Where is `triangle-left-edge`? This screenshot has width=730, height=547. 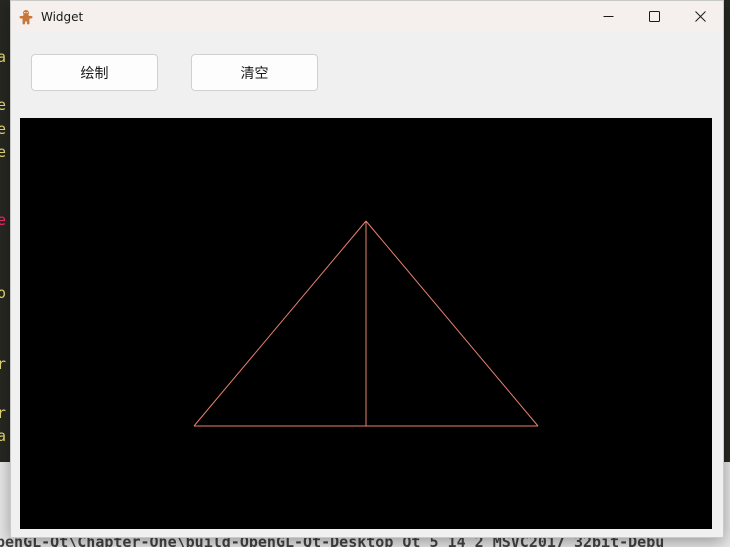 triangle-left-edge is located at coordinates (280, 323).